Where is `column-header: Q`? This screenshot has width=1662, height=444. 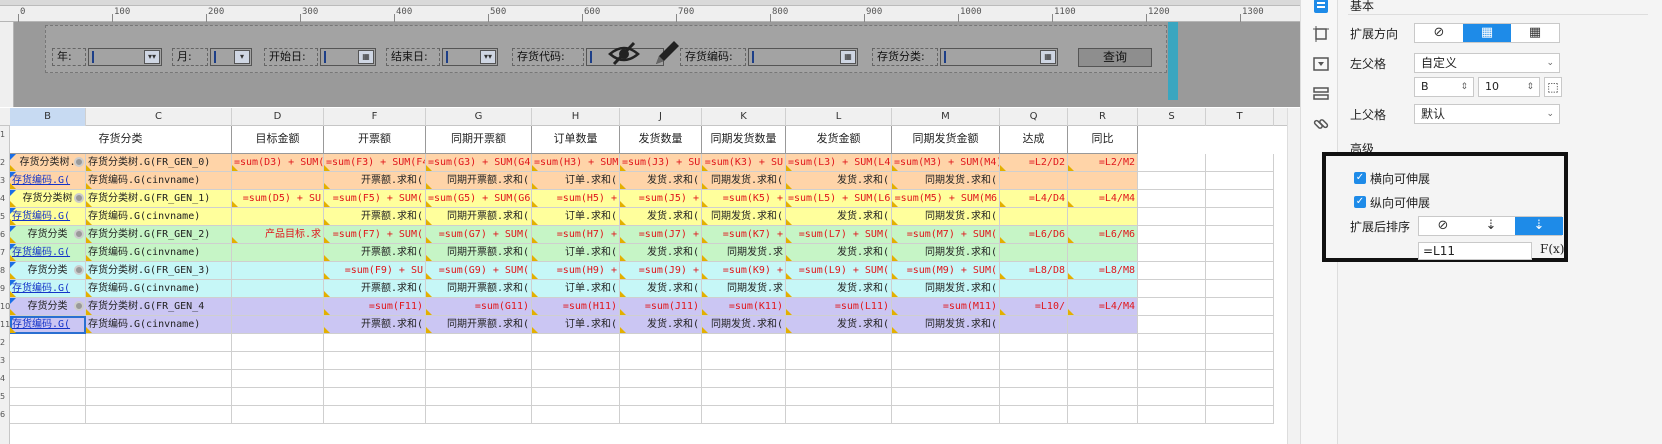 column-header: Q is located at coordinates (1034, 117).